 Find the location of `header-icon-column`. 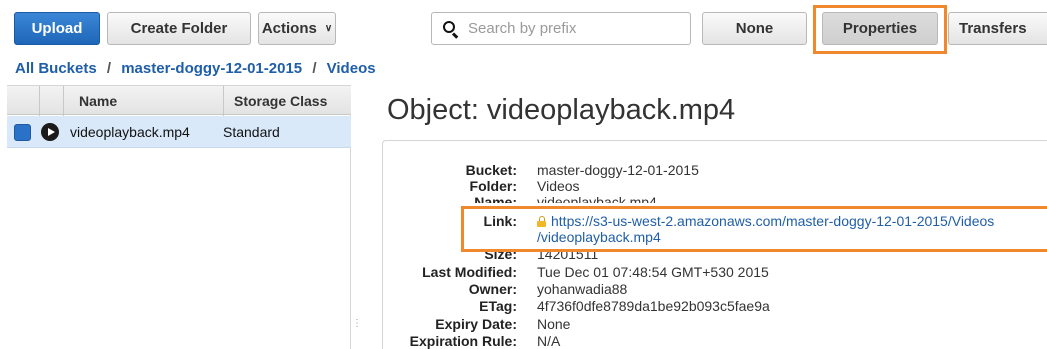

header-icon-column is located at coordinates (52, 101).